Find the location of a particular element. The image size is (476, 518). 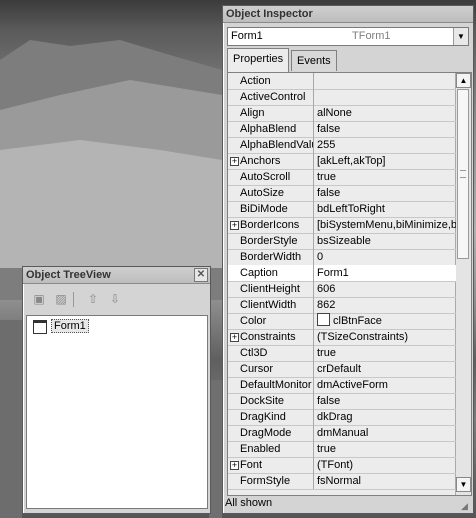

close-icon: ✕ is located at coordinates (201, 275).